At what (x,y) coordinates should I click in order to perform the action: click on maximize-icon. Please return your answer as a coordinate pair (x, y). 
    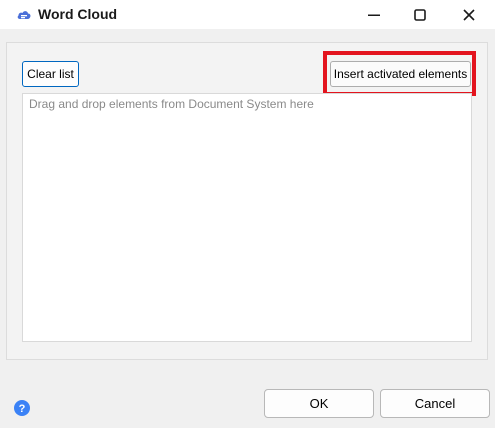
    Looking at the image, I should click on (420, 14).